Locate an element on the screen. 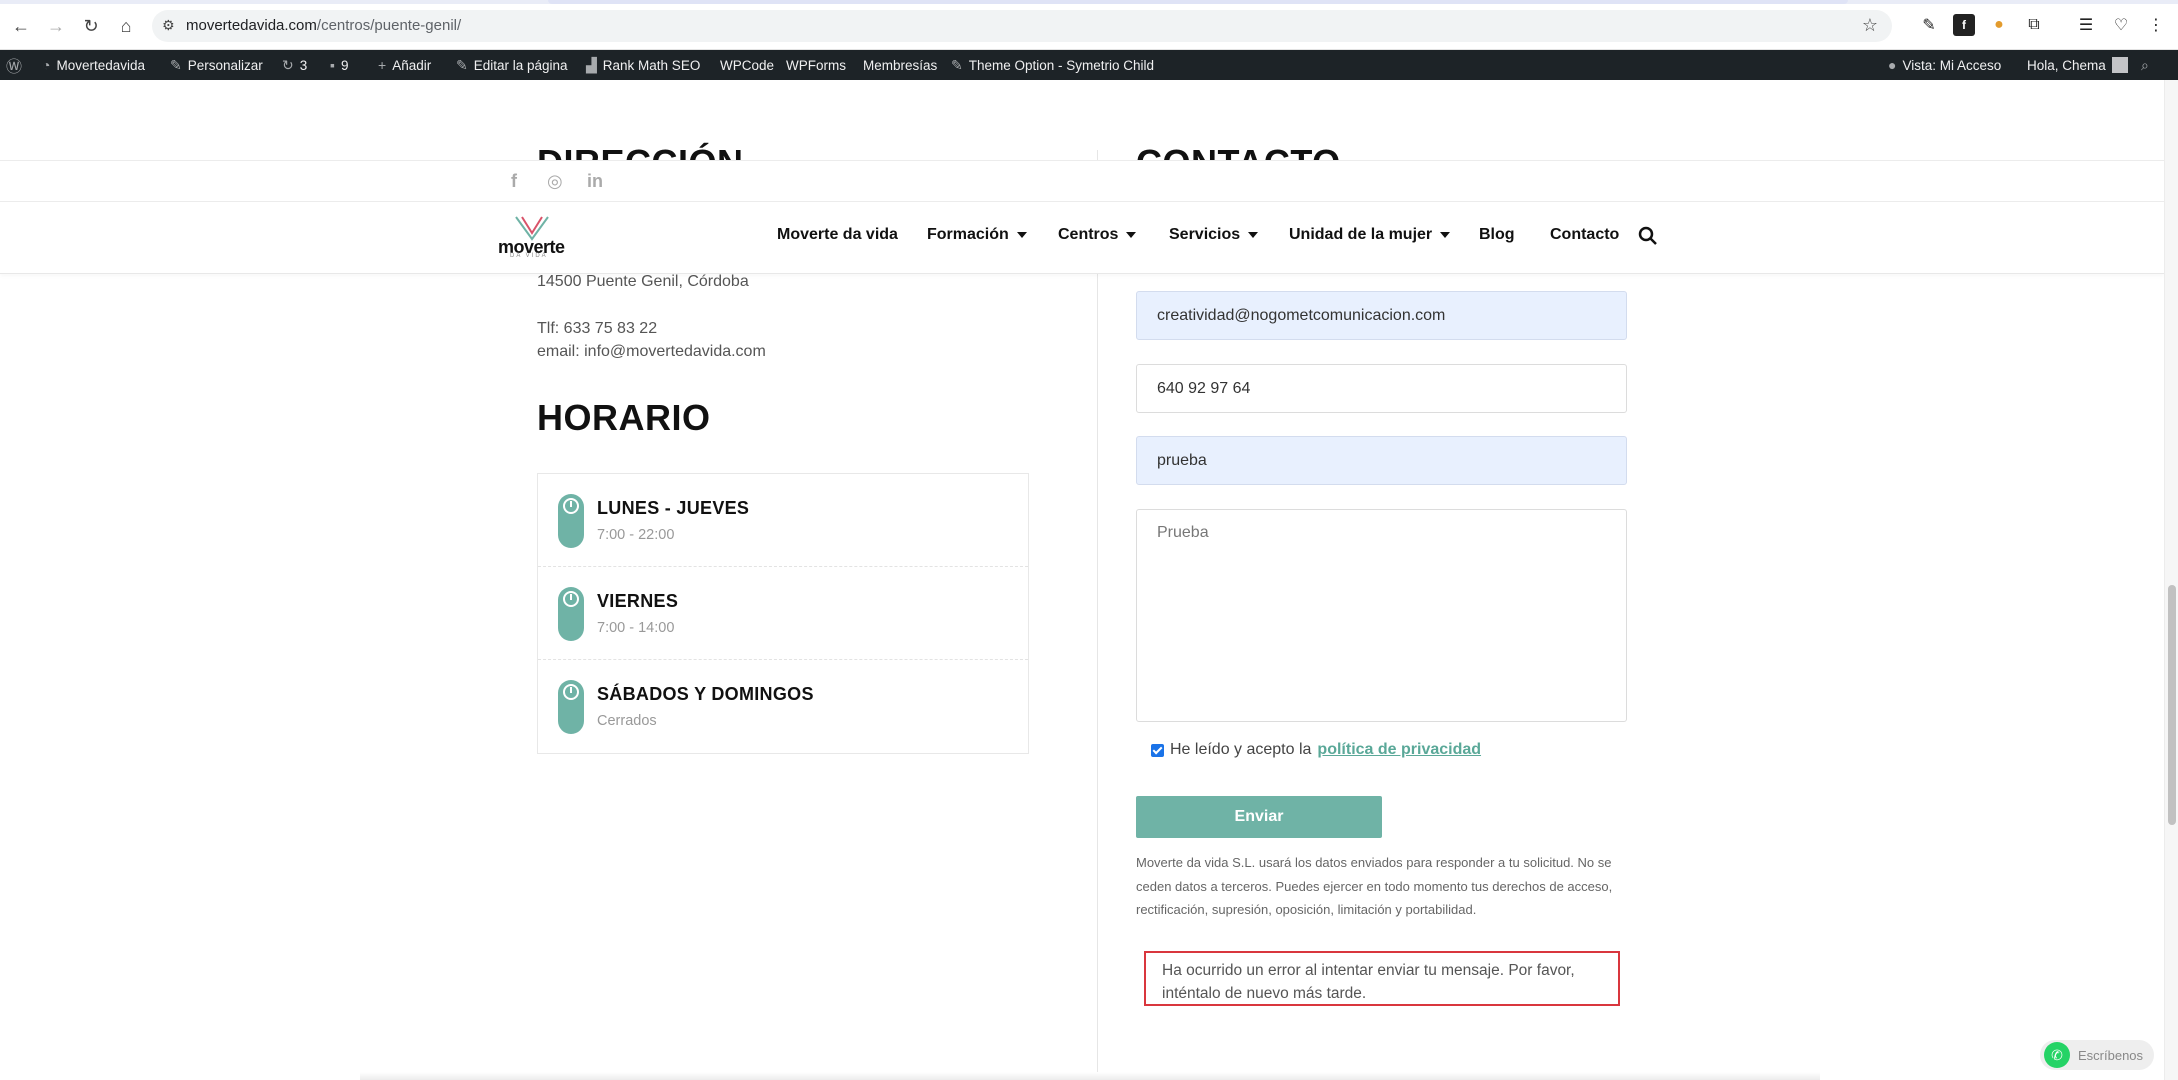 The height and width of the screenshot is (1080, 2178). message-textarea: Prueba is located at coordinates (1381, 615).